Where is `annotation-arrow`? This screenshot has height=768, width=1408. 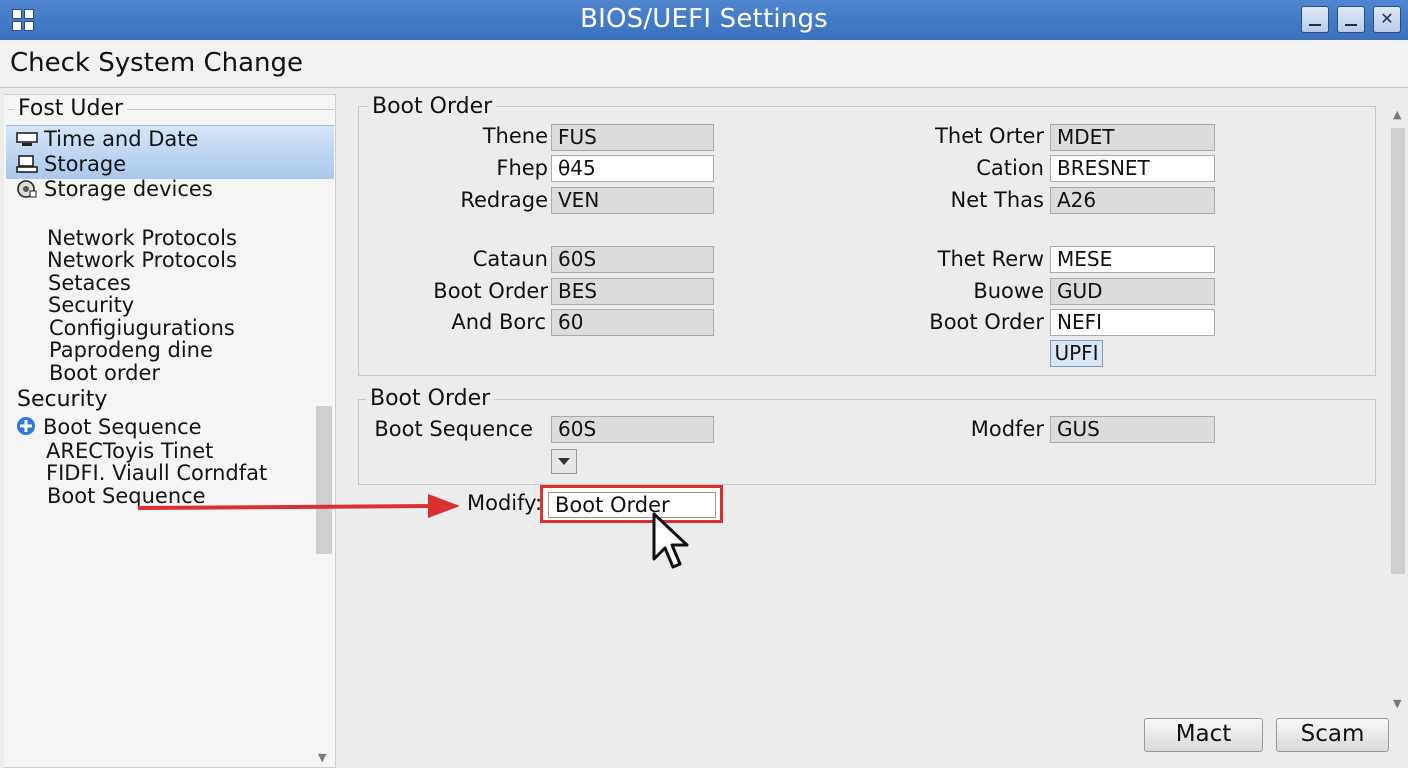
annotation-arrow is located at coordinates (298, 506).